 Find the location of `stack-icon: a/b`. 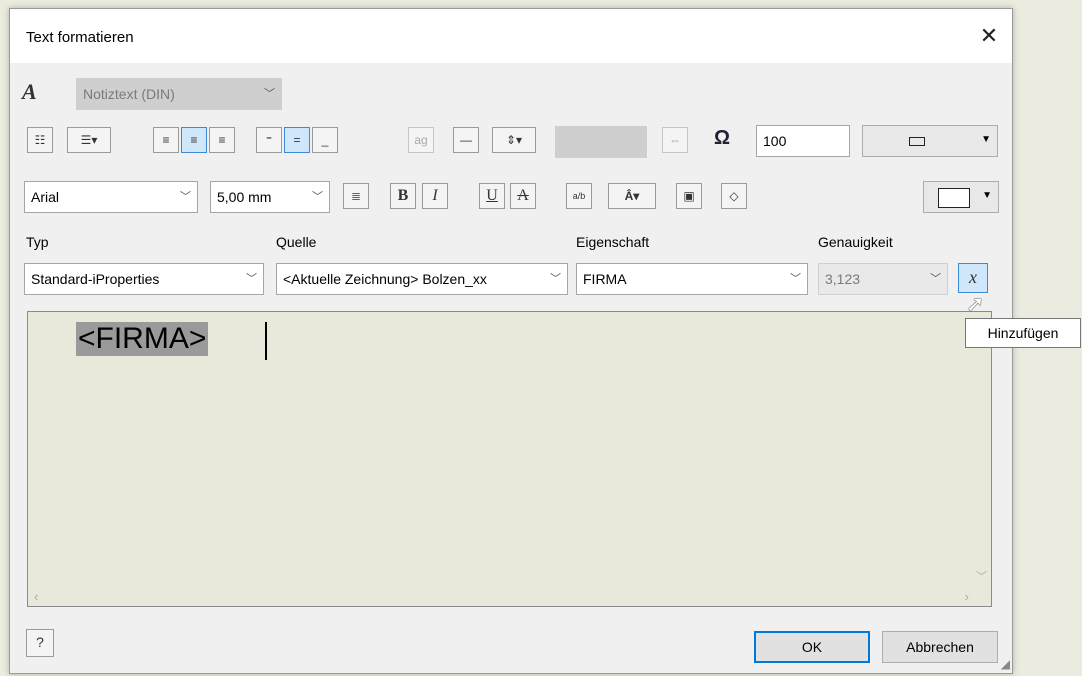

stack-icon: a/b is located at coordinates (579, 196).